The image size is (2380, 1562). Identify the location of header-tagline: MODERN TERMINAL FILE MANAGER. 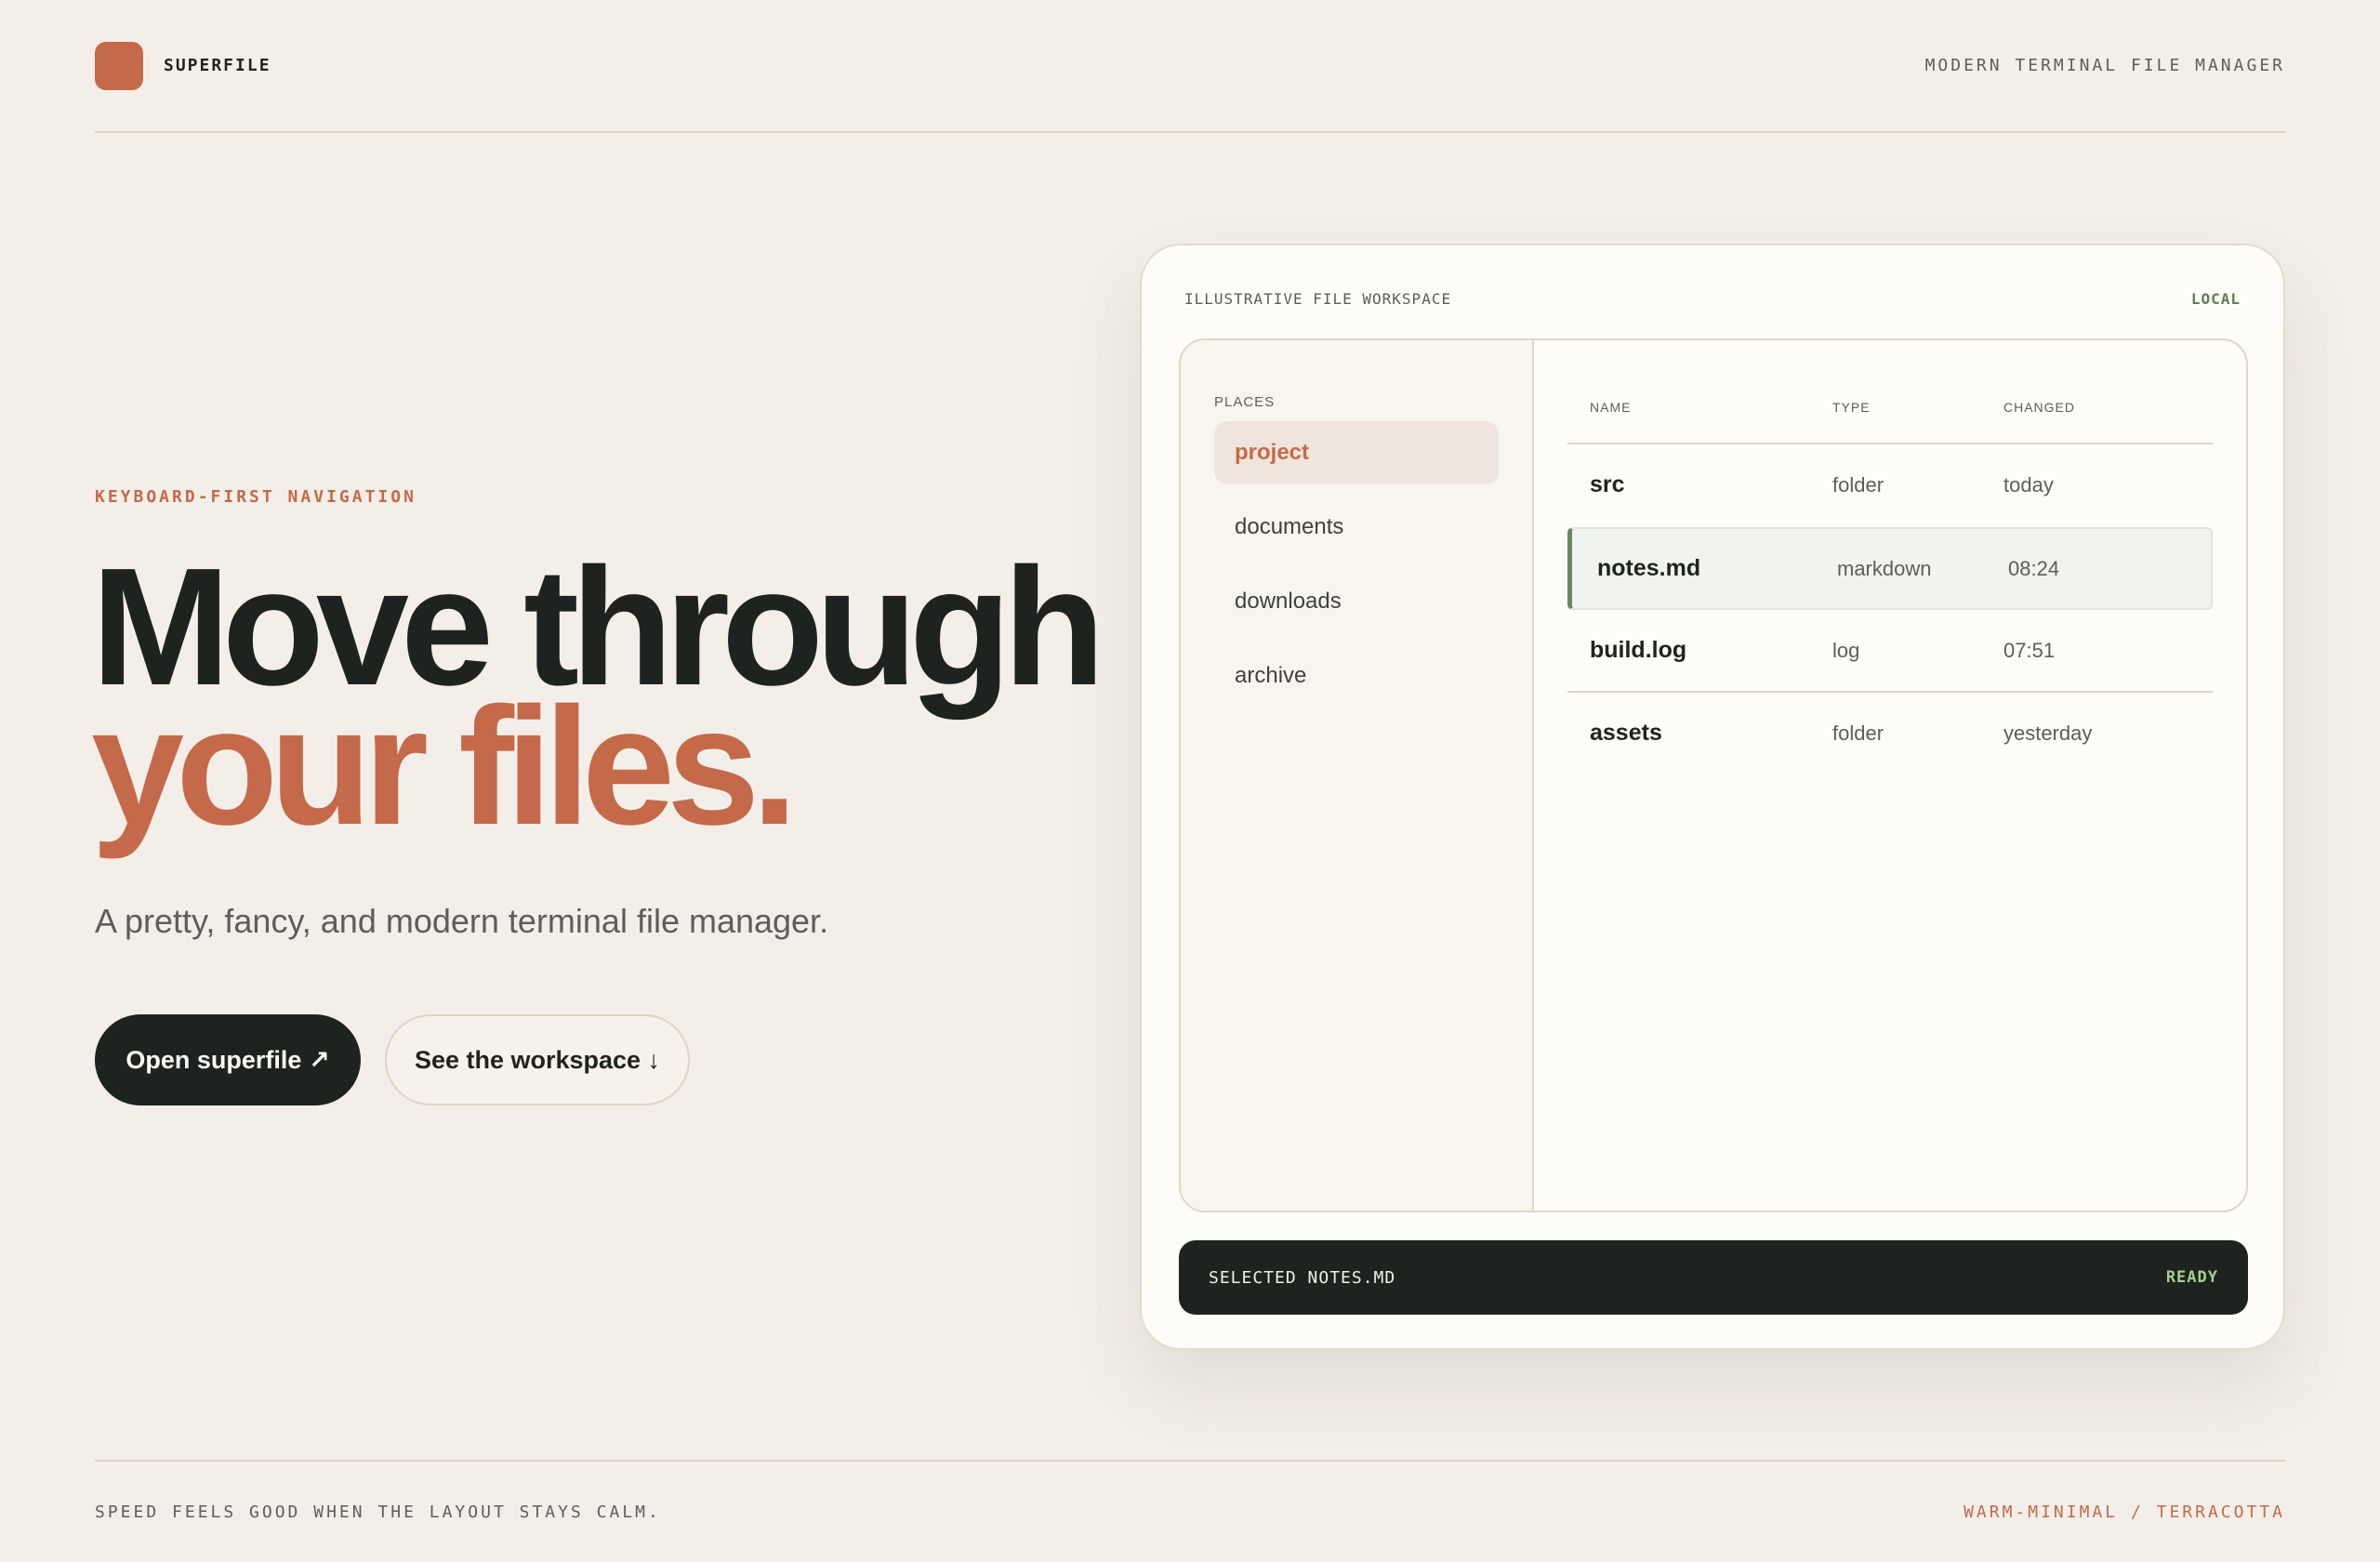
(2104, 65).